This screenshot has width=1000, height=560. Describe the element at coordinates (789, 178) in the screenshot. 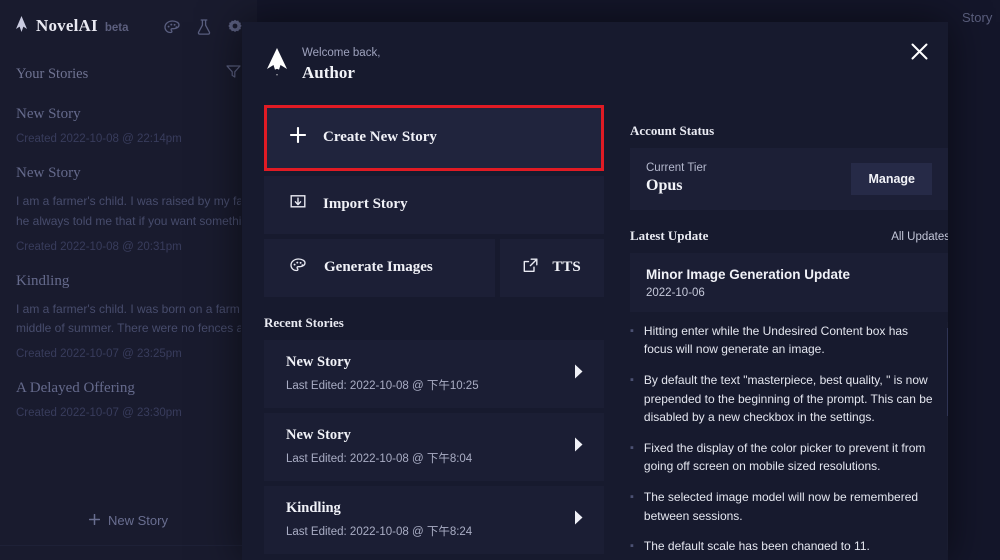

I see `account-status-card: Current Tier Opus Manage` at that location.